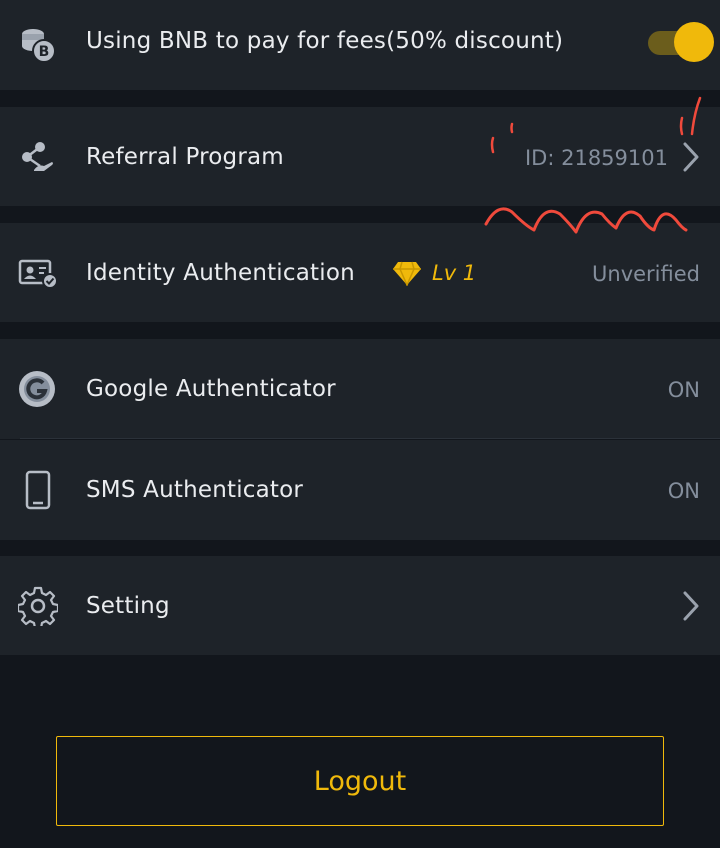 This screenshot has width=720, height=848. I want to click on setting-label: Setting, so click(128, 606).